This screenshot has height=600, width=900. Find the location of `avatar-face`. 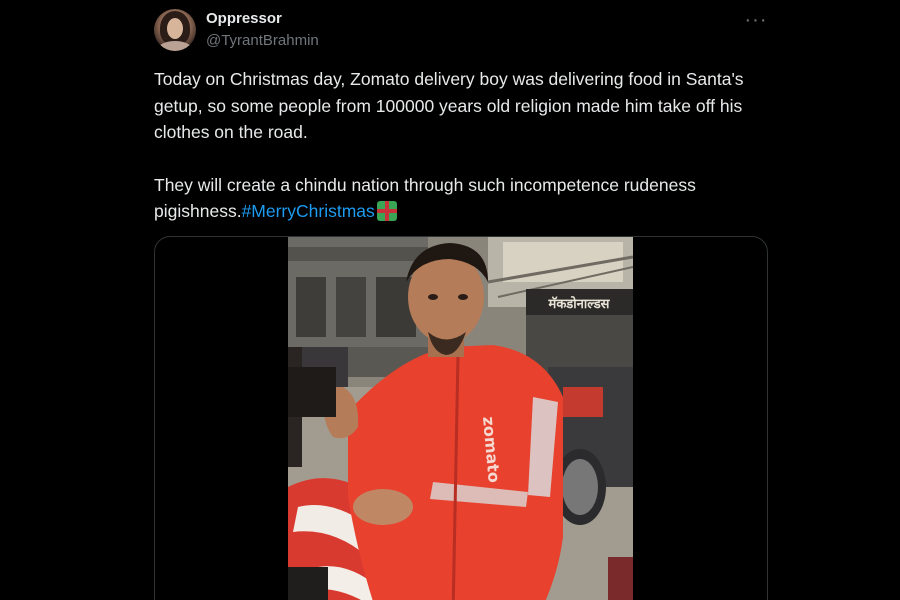

avatar-face is located at coordinates (175, 28).